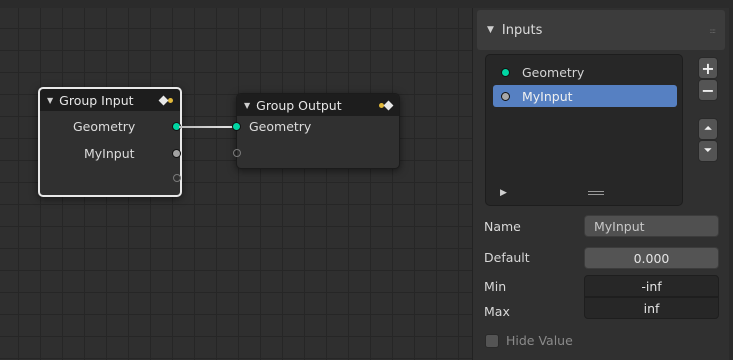 The width and height of the screenshot is (733, 360). I want to click on minus-icon: −, so click(708, 90).